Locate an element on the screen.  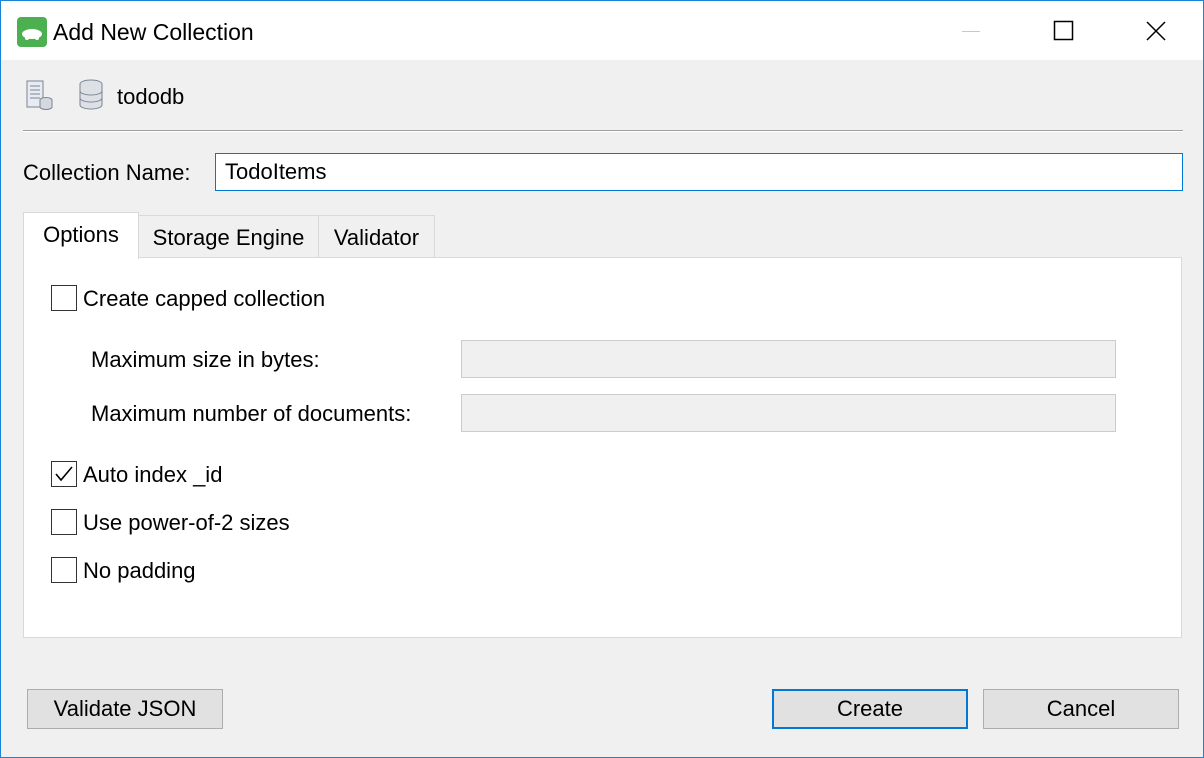
capped-collection-checkbox is located at coordinates (64, 298).